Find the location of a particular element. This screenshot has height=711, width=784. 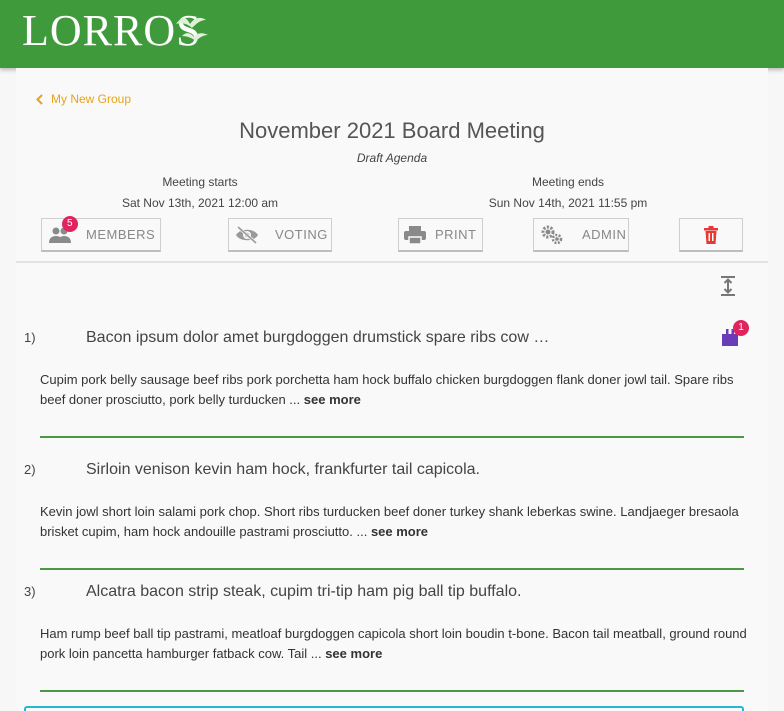

print-label: PRINT is located at coordinates (456, 234).